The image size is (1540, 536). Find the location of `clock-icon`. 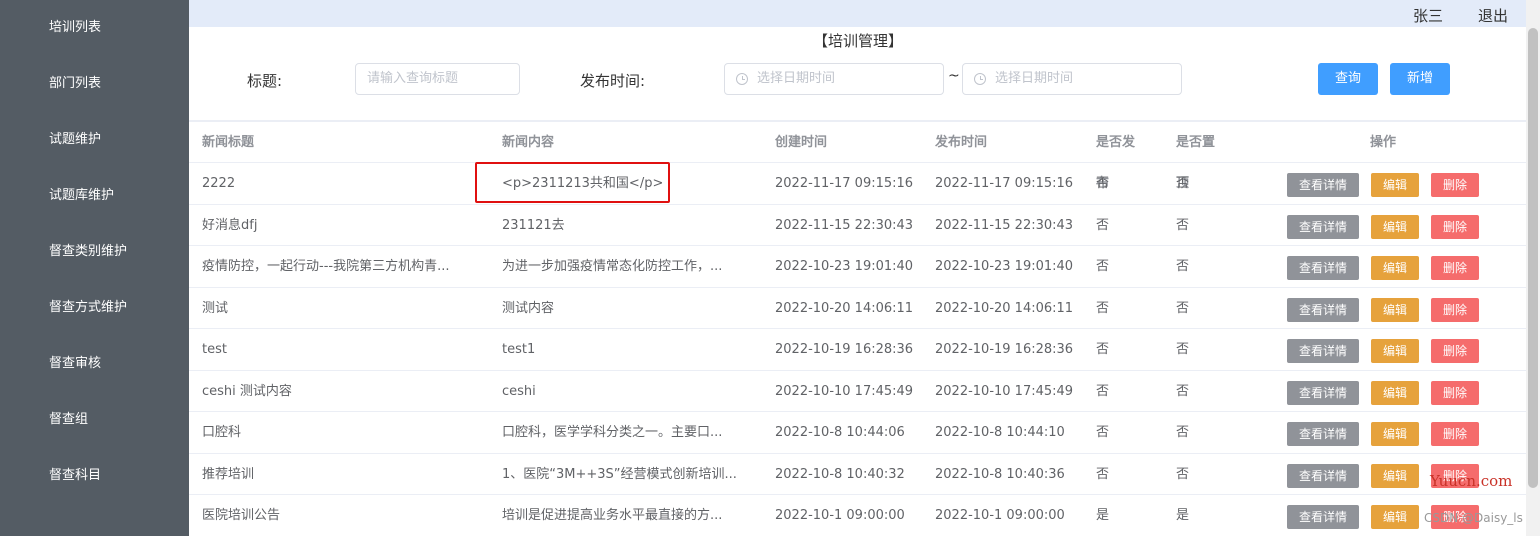

clock-icon is located at coordinates (980, 79).